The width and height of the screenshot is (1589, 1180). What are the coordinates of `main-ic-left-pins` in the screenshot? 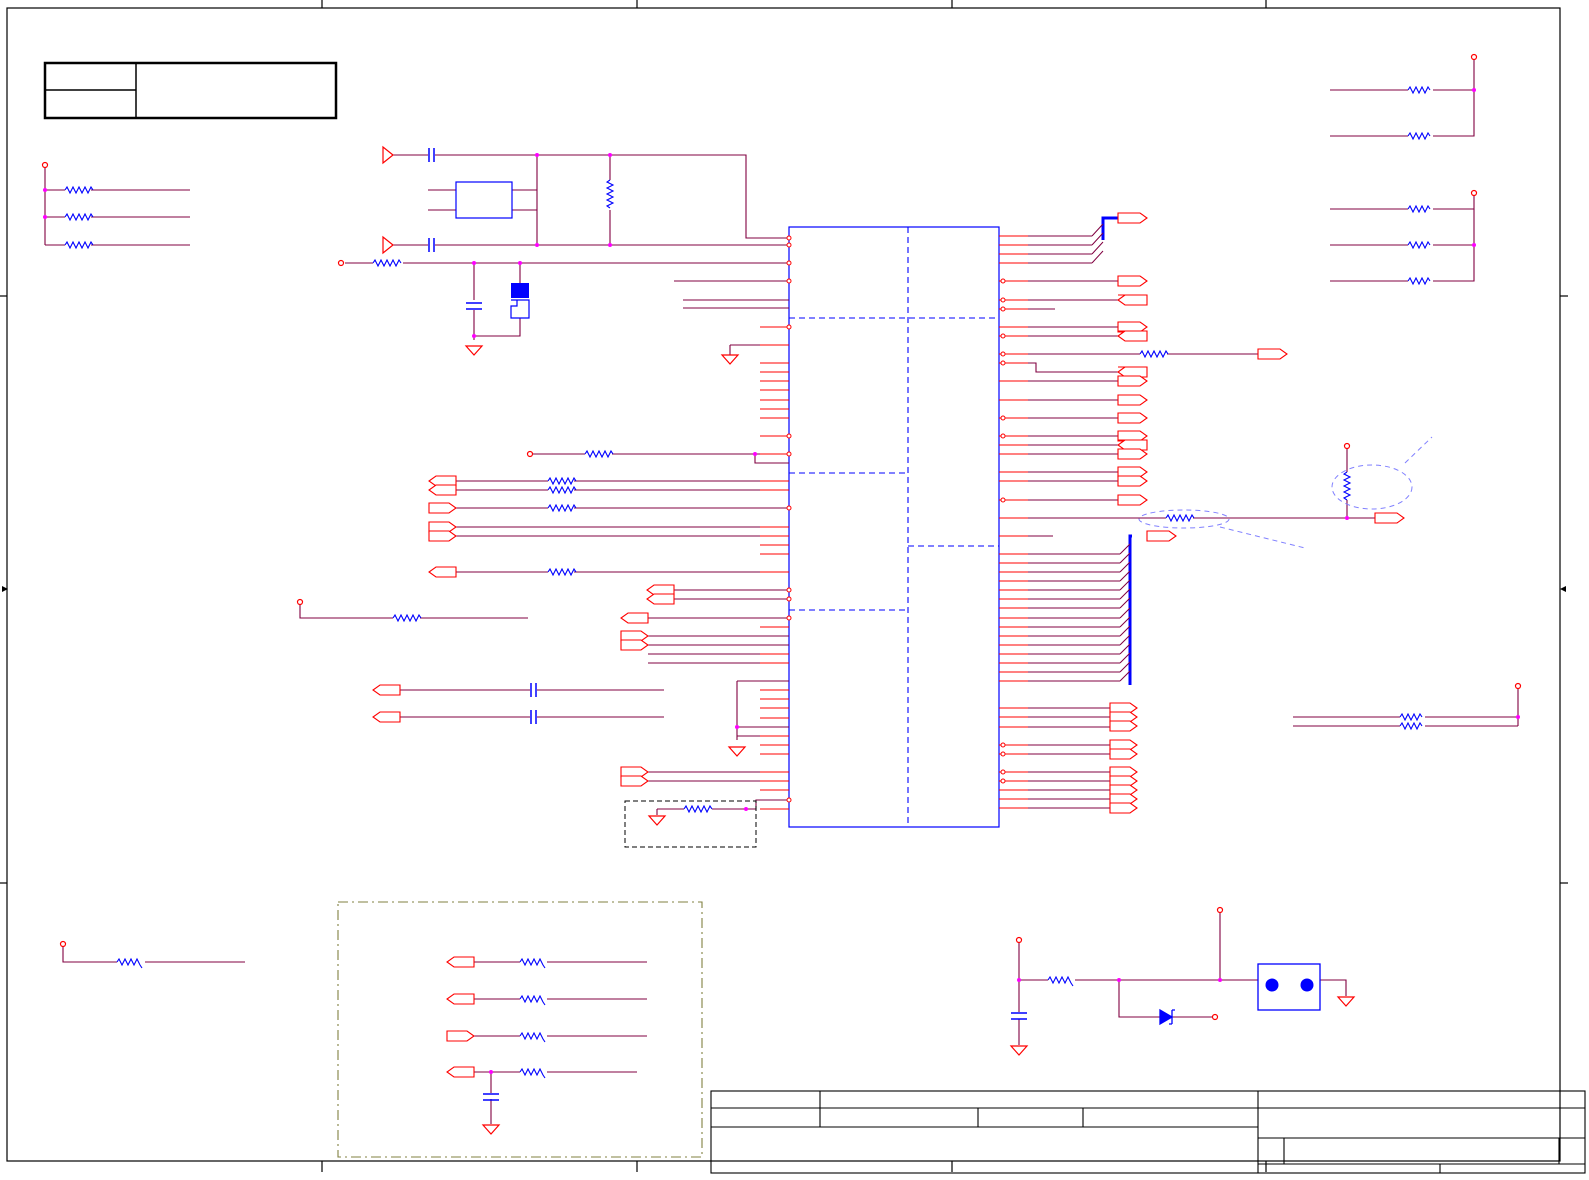 It's located at (774, 523).